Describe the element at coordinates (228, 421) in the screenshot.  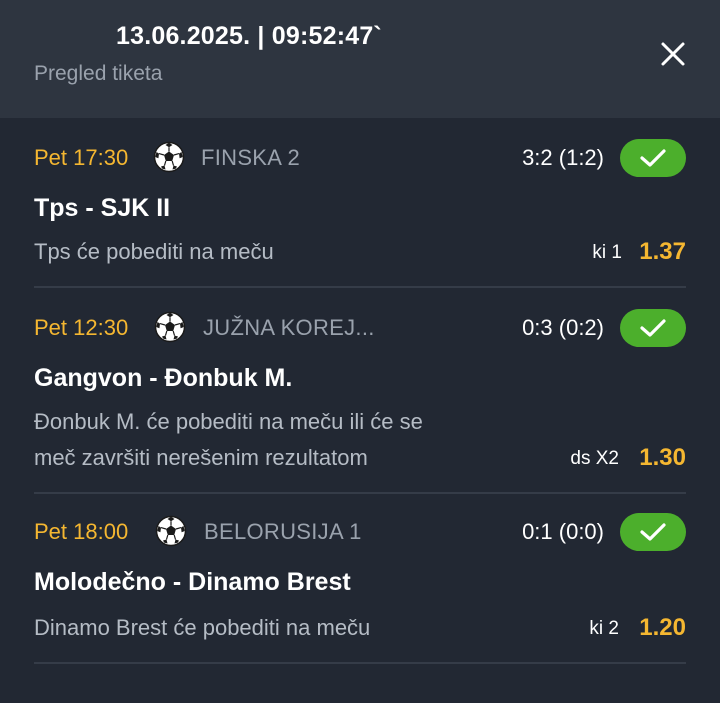
I see `match-pick-line: Đonbuk M. će pobediti na meču ili će se` at that location.